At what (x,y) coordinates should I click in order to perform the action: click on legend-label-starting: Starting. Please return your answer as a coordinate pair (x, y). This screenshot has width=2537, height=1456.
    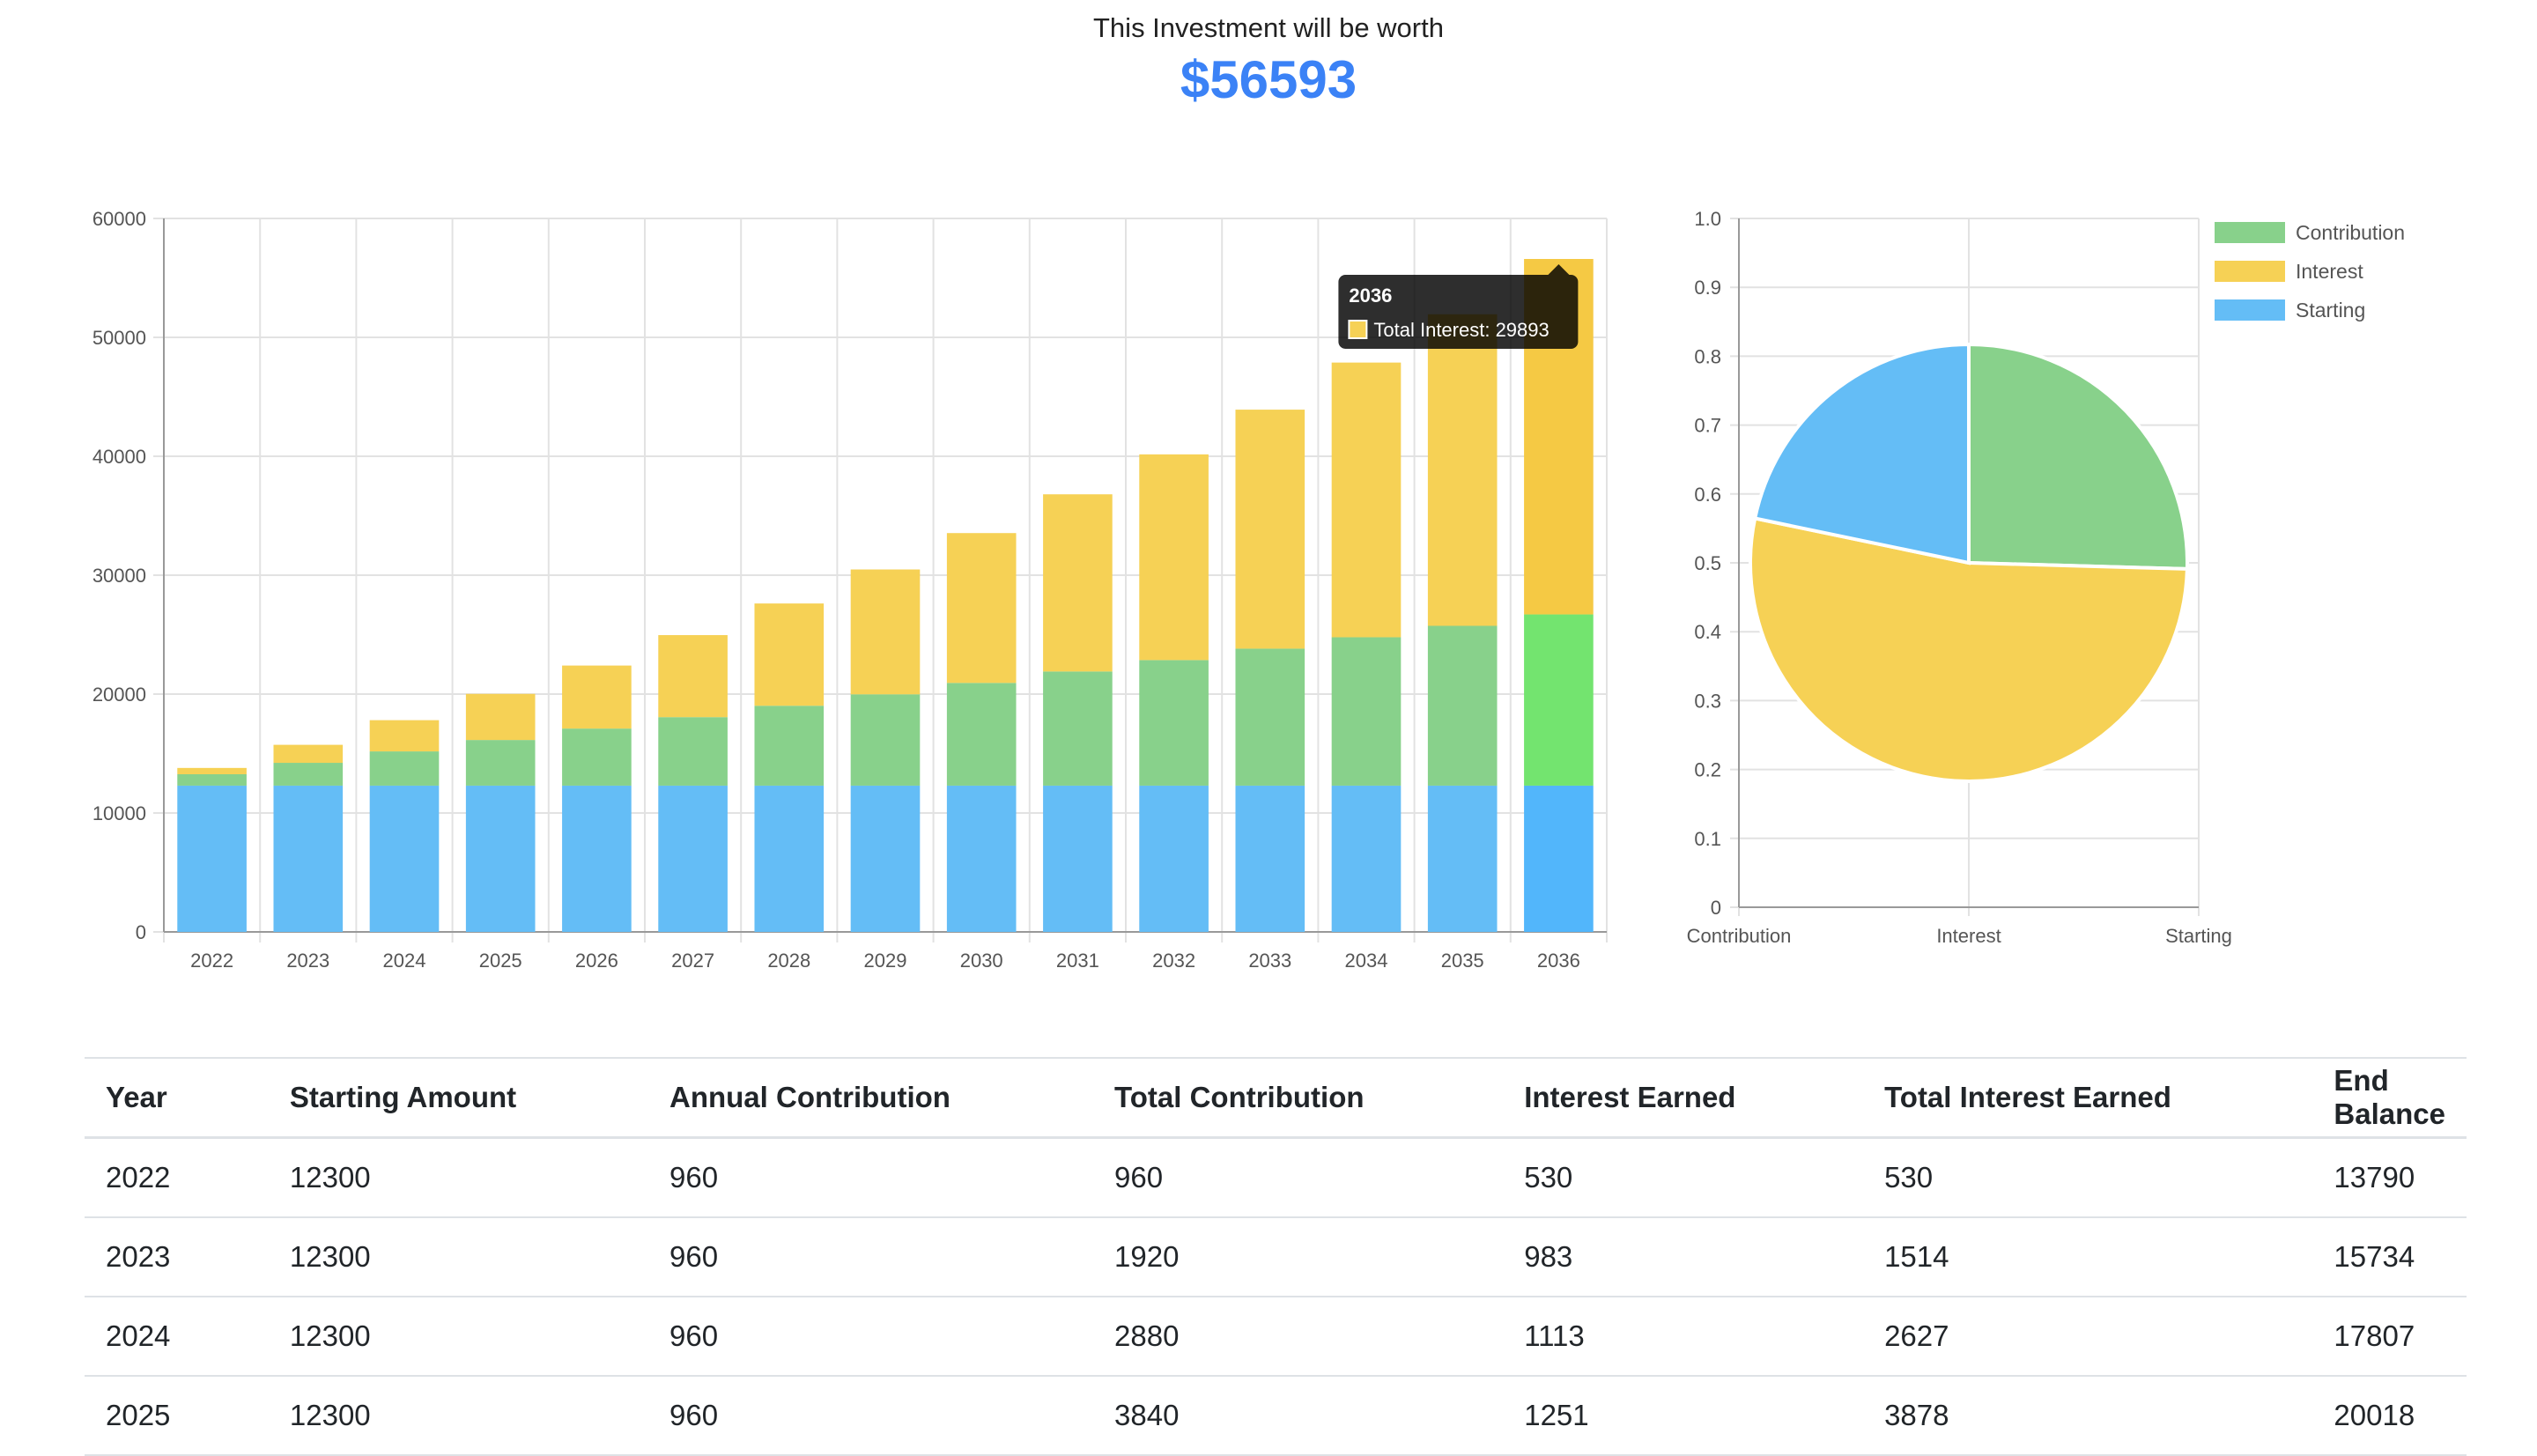
    Looking at the image, I should click on (2330, 310).